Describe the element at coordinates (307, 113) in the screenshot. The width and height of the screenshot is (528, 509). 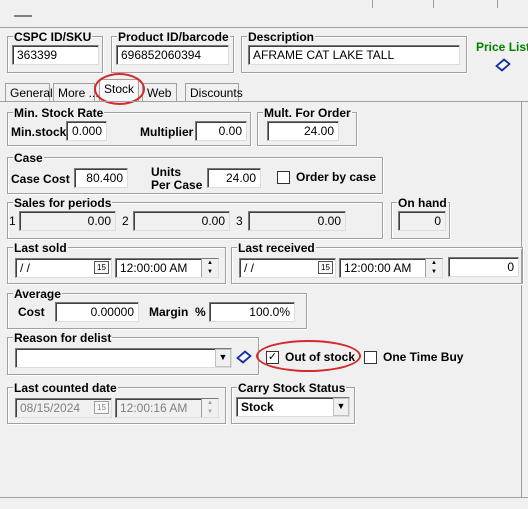
I see `mult-for-order-label: Mult. For Order` at that location.